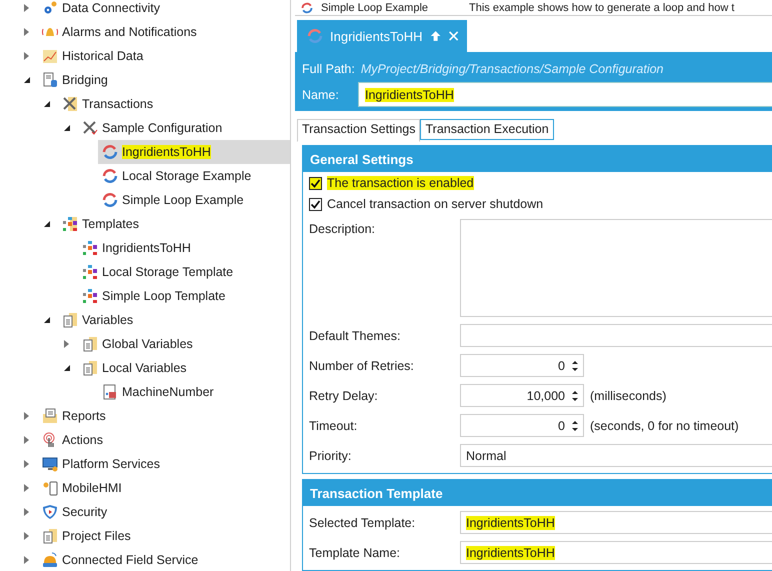 The width and height of the screenshot is (772, 571). What do you see at coordinates (164, 56) in the screenshot?
I see `tree-item: Historical Data` at bounding box center [164, 56].